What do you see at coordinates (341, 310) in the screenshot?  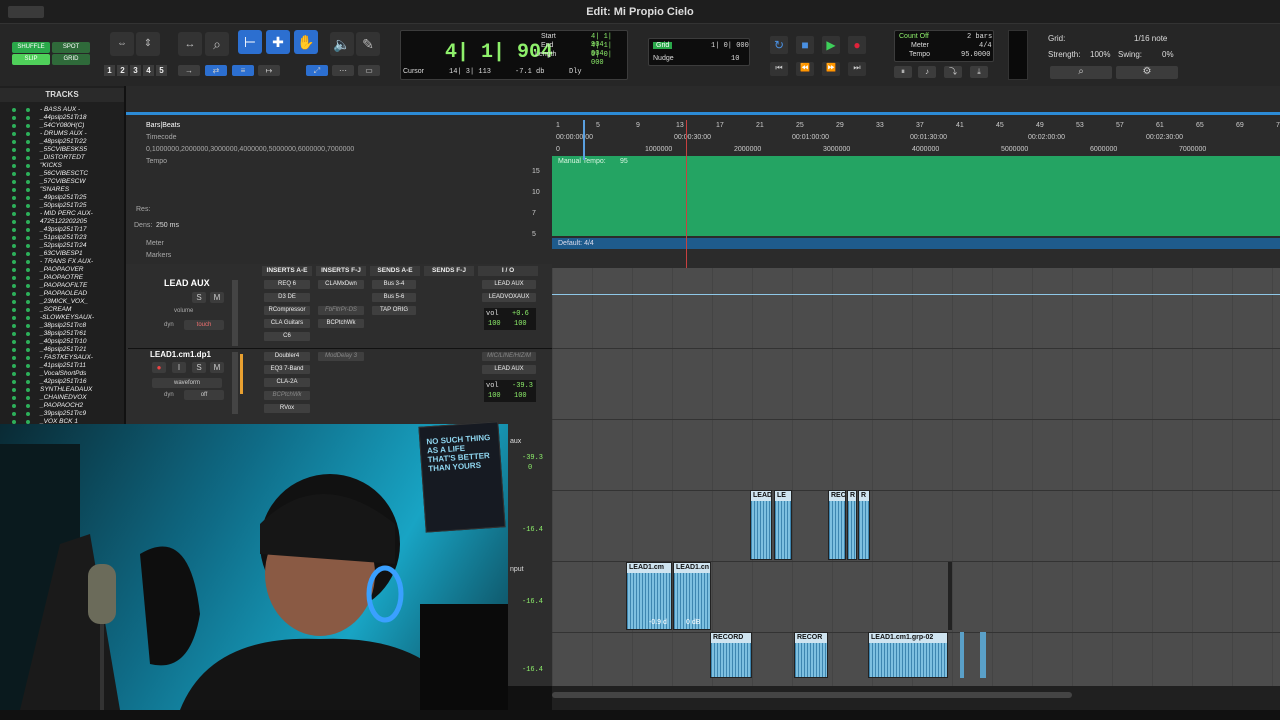 I see `insert-h: FbFltrPr-DS` at bounding box center [341, 310].